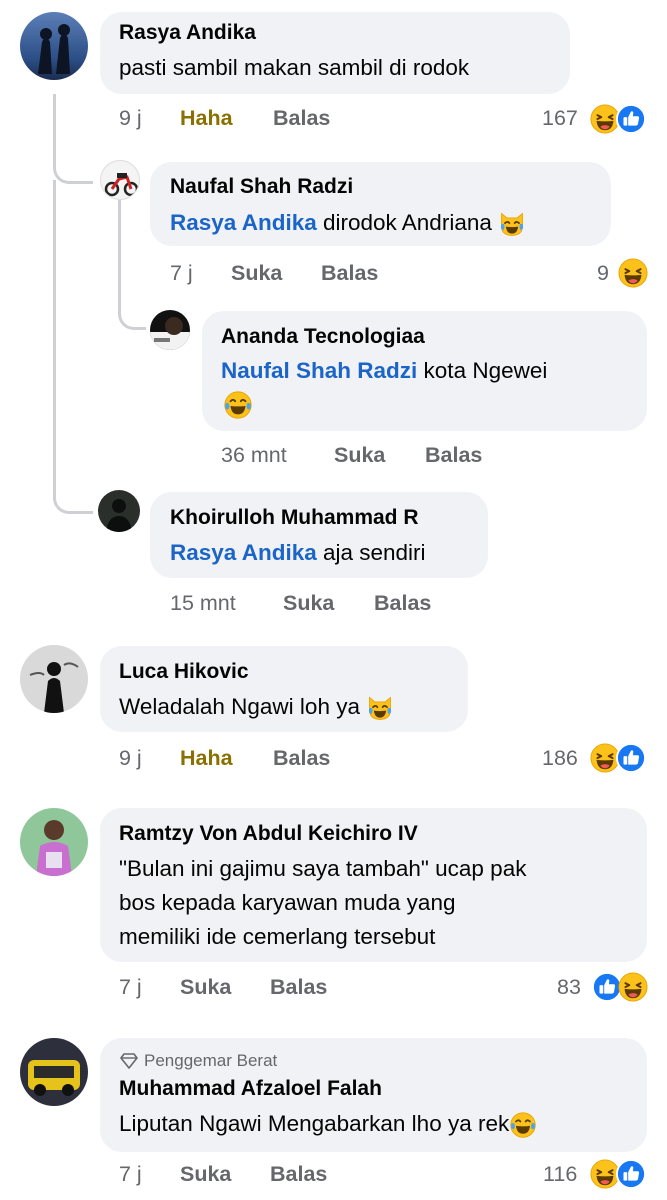  Describe the element at coordinates (560, 118) in the screenshot. I see `reaction-count: 167` at that location.